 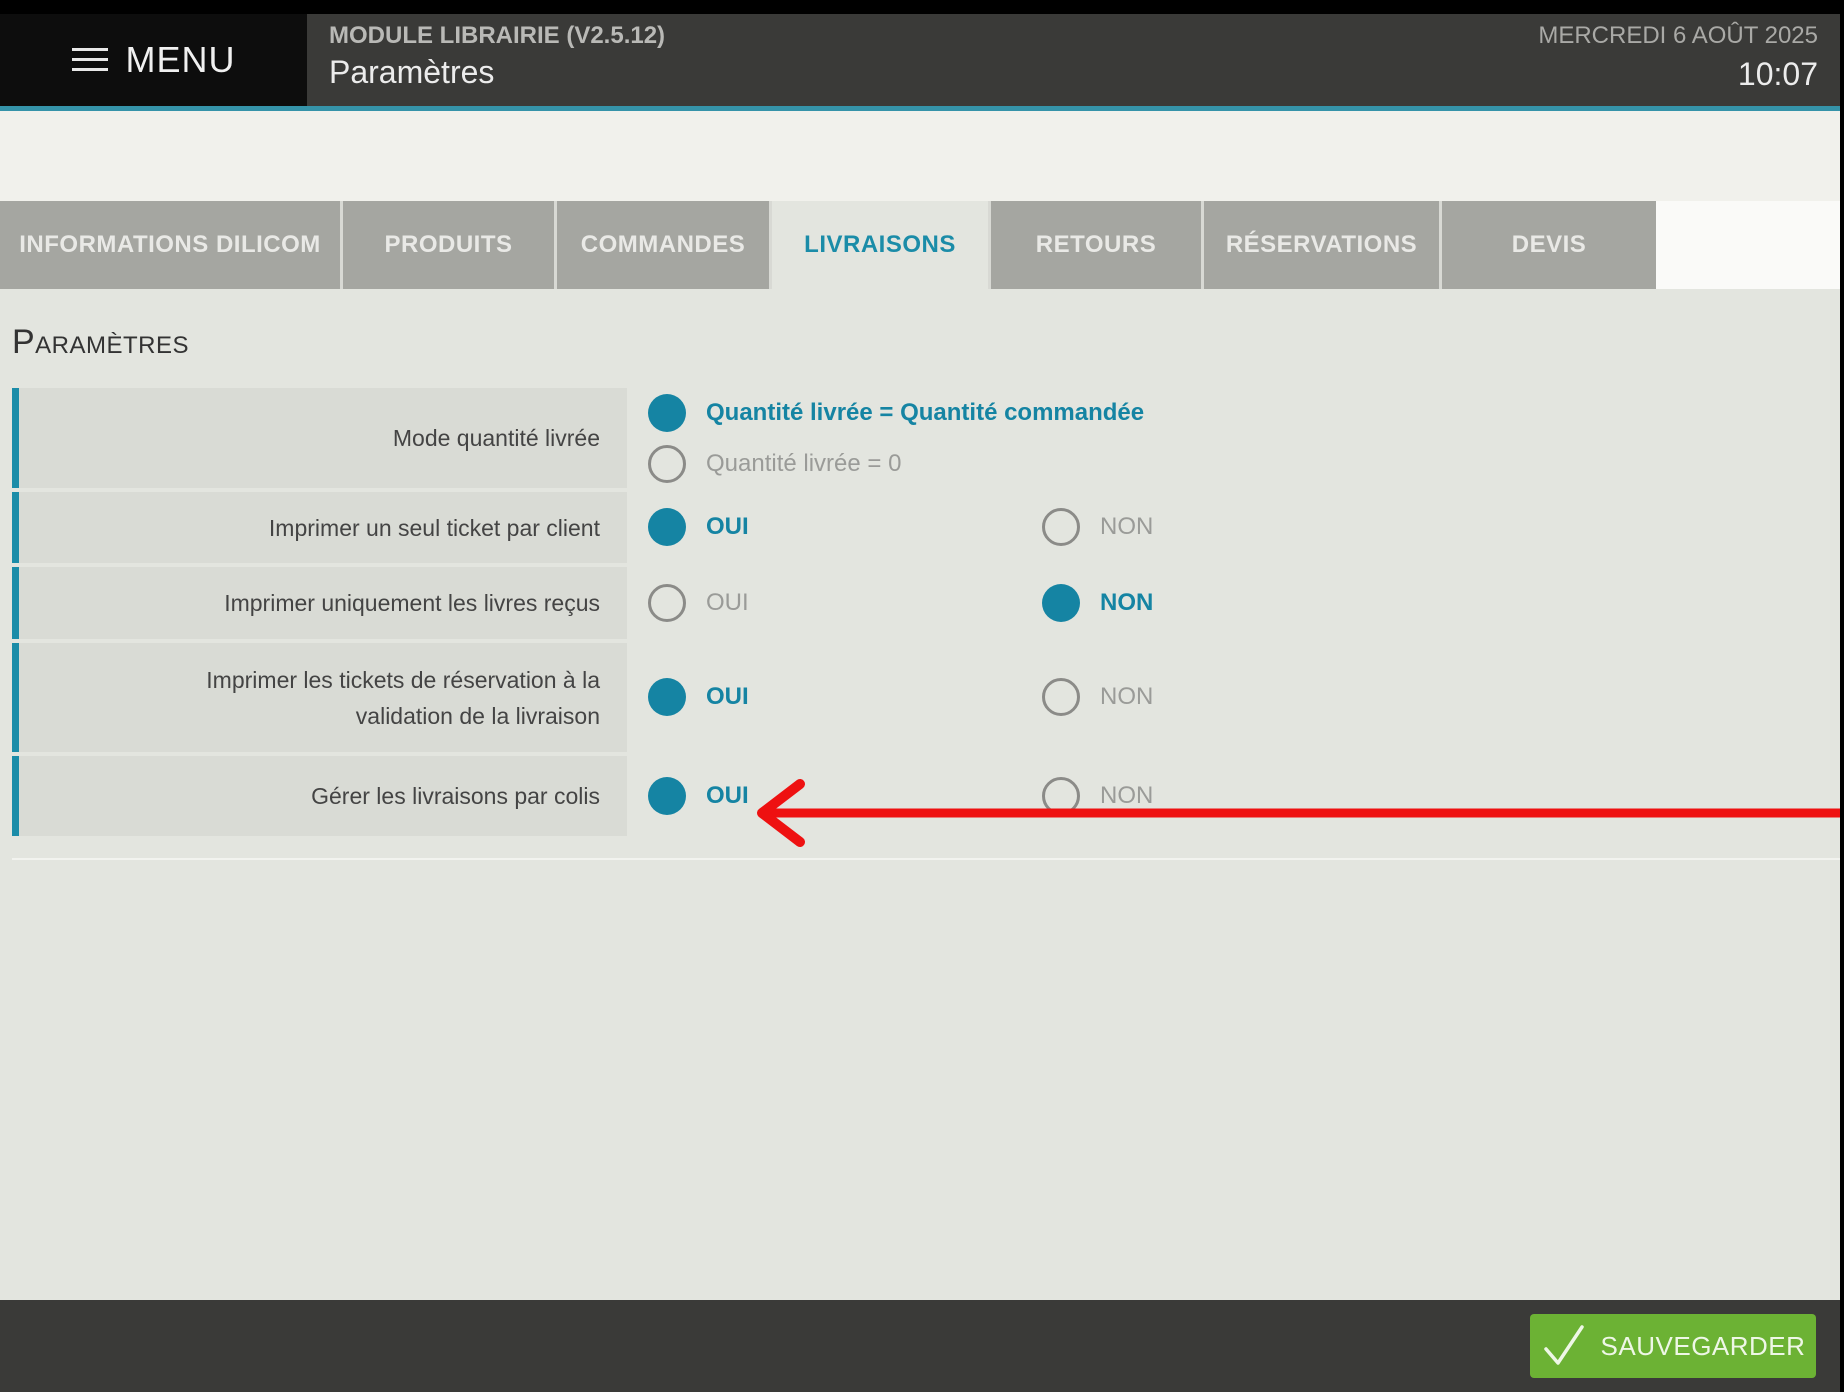 I want to click on setting-label: Imprimer un seul ticket par client, so click(x=319, y=527).